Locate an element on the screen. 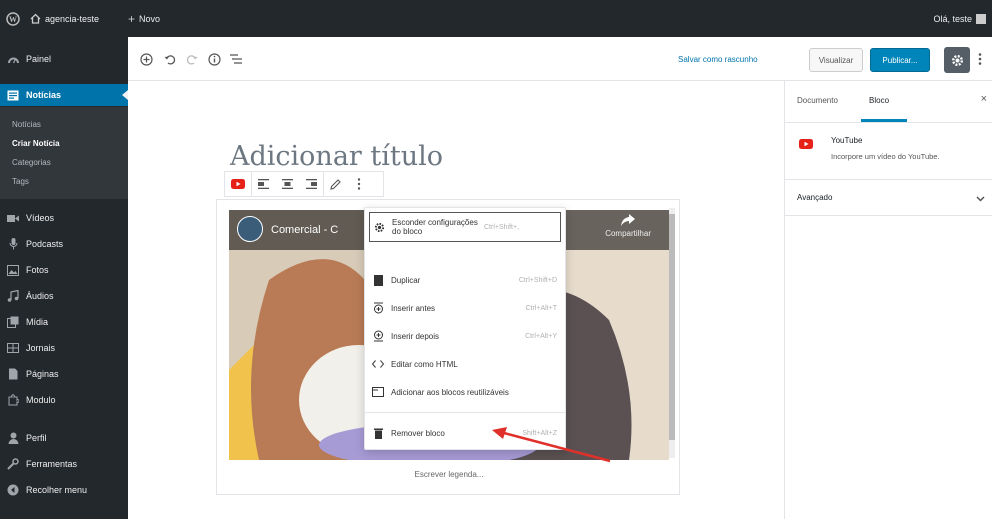  admin-bar: W agencia-teste + Novo Olá, teste is located at coordinates (496, 18).